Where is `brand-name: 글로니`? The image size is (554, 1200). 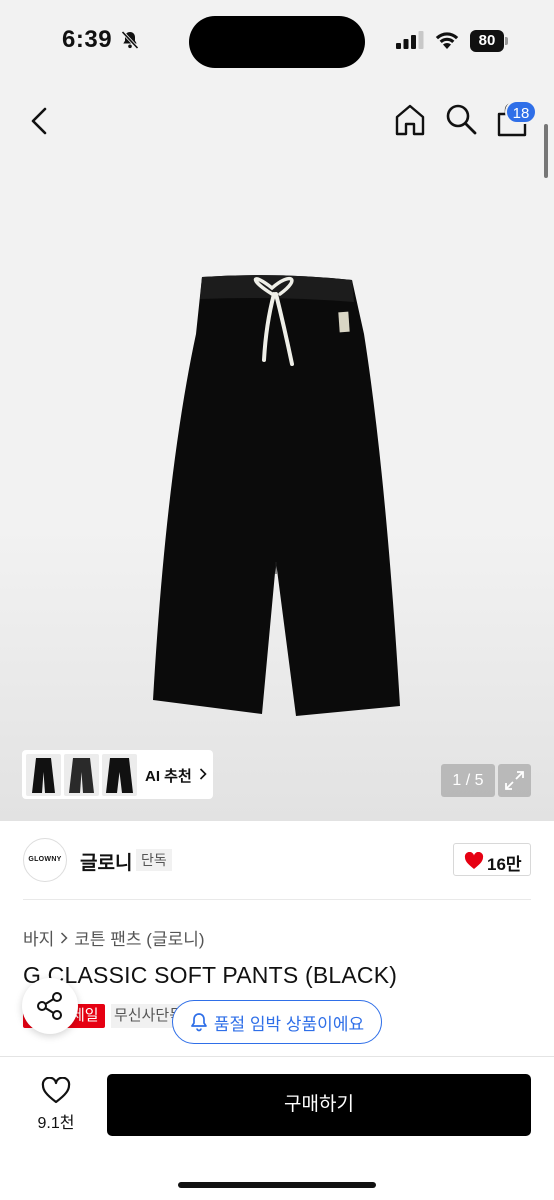
brand-name: 글로니 is located at coordinates (106, 861).